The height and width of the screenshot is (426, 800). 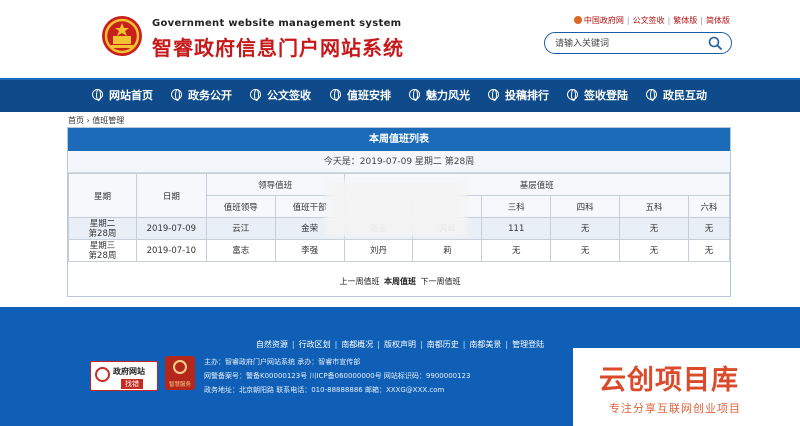 I want to click on prev-week-link: 上一周值班, so click(x=359, y=281).